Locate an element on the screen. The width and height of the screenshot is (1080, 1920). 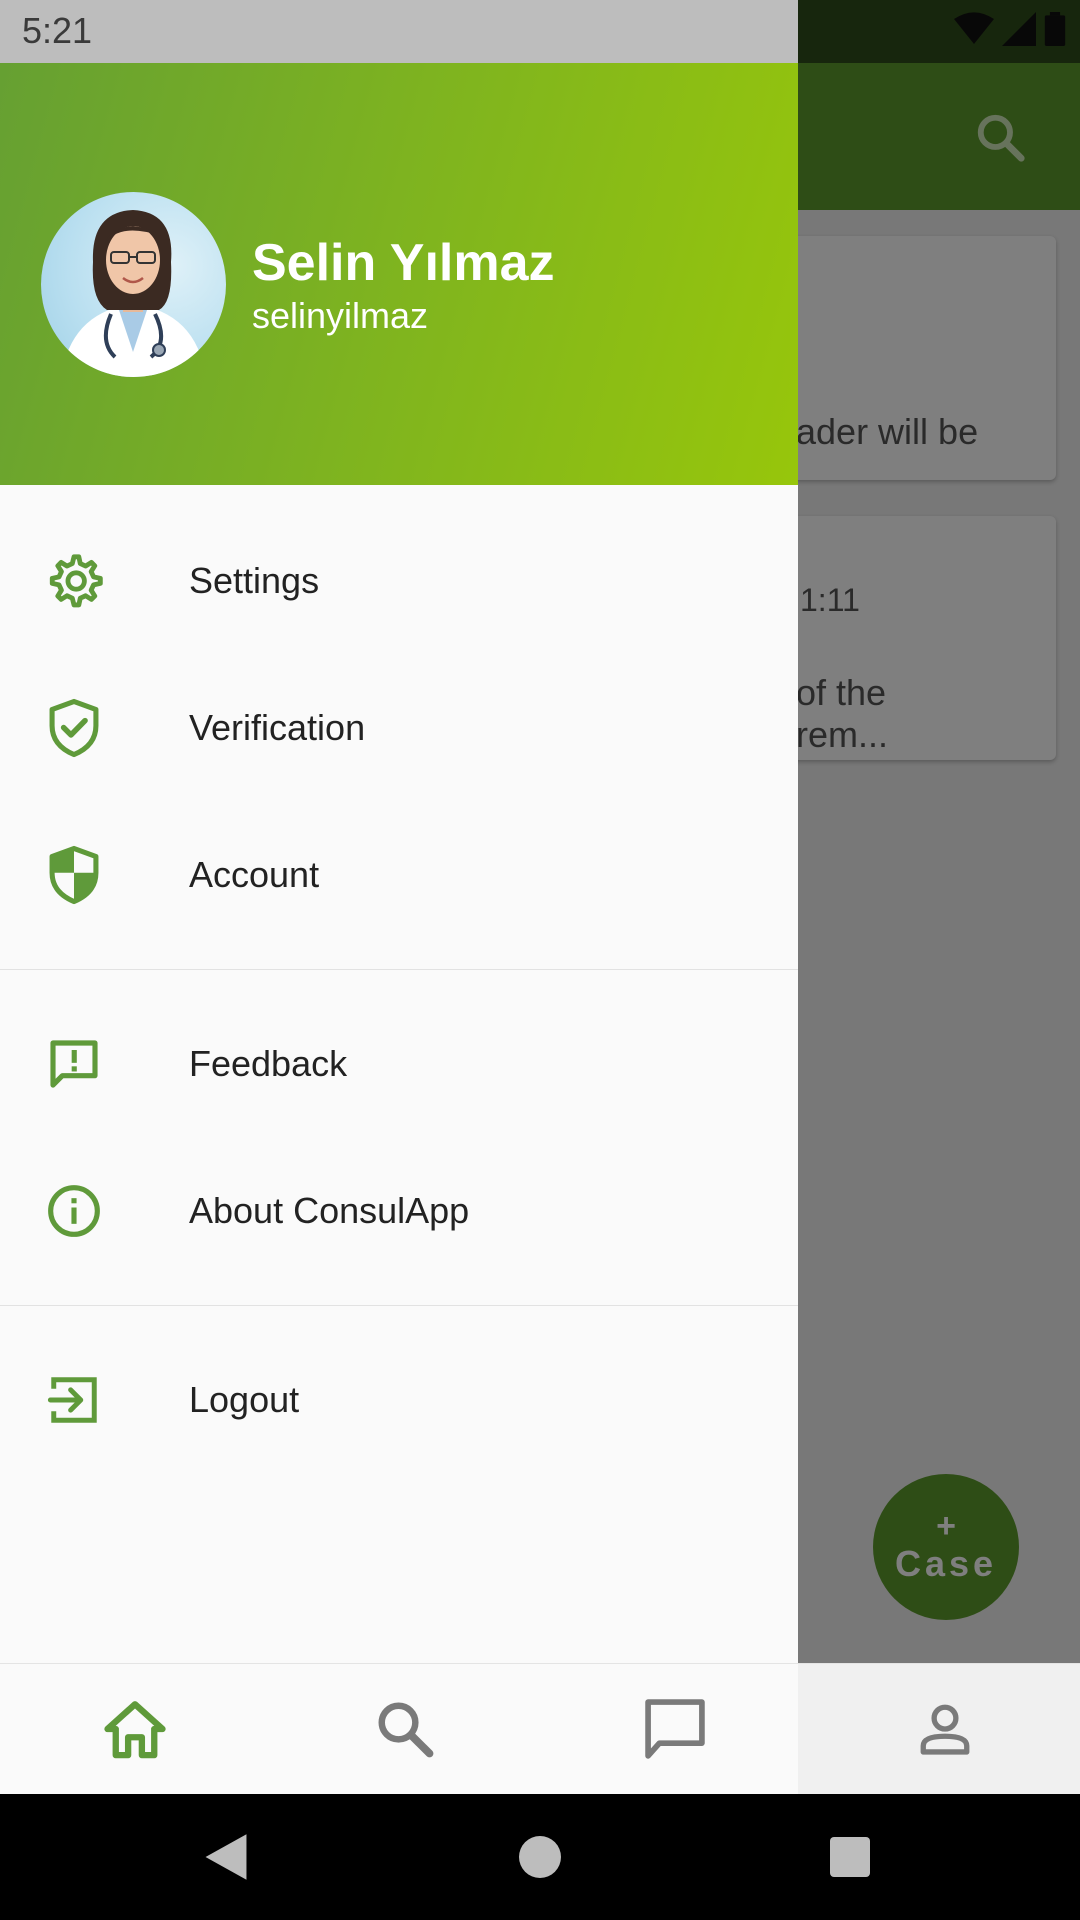
nav-profile is located at coordinates (945, 1729).